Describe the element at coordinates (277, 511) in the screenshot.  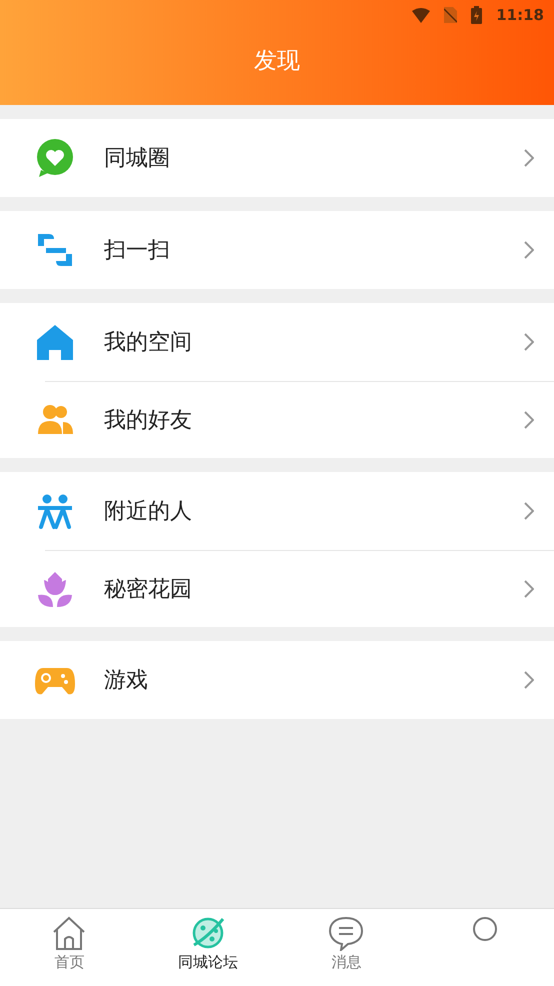
I see `menu-item: 附近的人` at that location.